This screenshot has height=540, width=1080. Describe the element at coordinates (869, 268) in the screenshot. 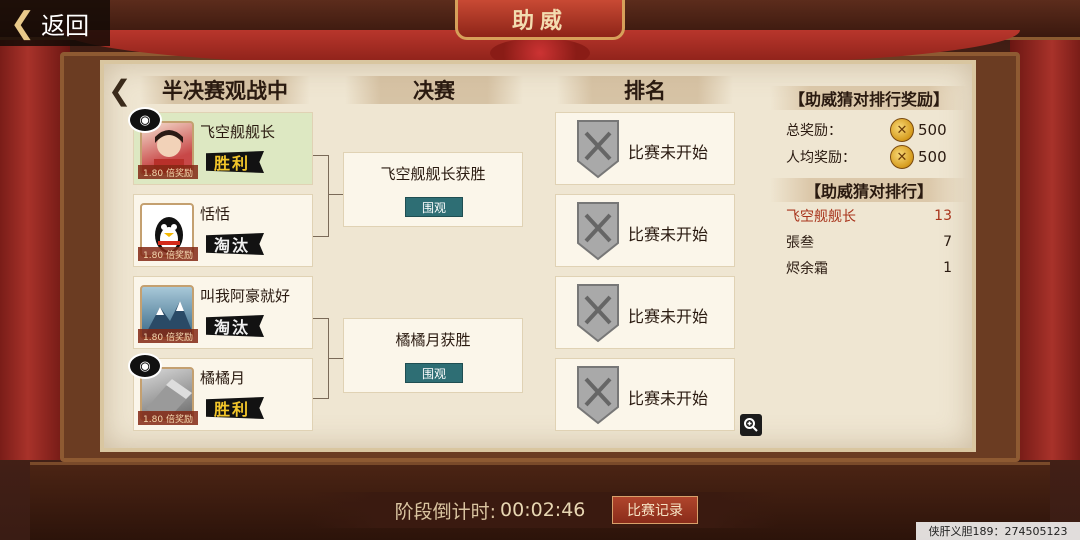

I see `leaderboard-row: 烬余霜 1` at that location.